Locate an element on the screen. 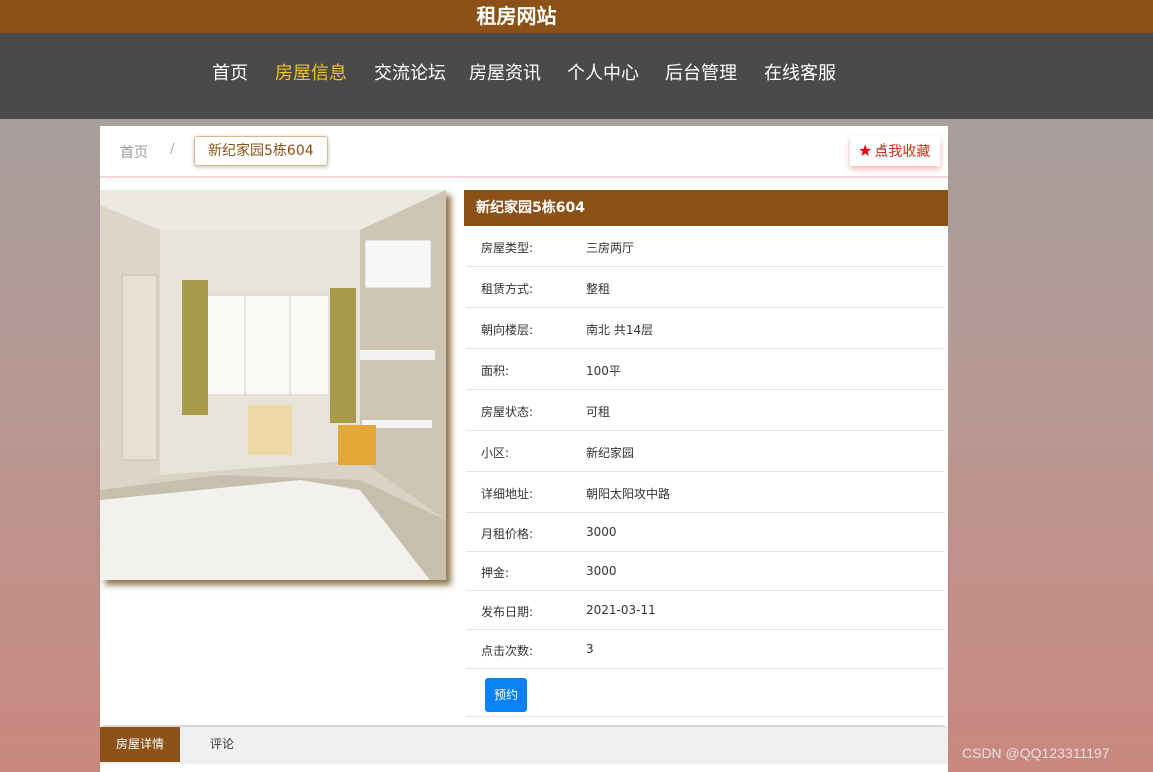 The width and height of the screenshot is (1153, 772). field-value: 南北 共14层 is located at coordinates (620, 330).